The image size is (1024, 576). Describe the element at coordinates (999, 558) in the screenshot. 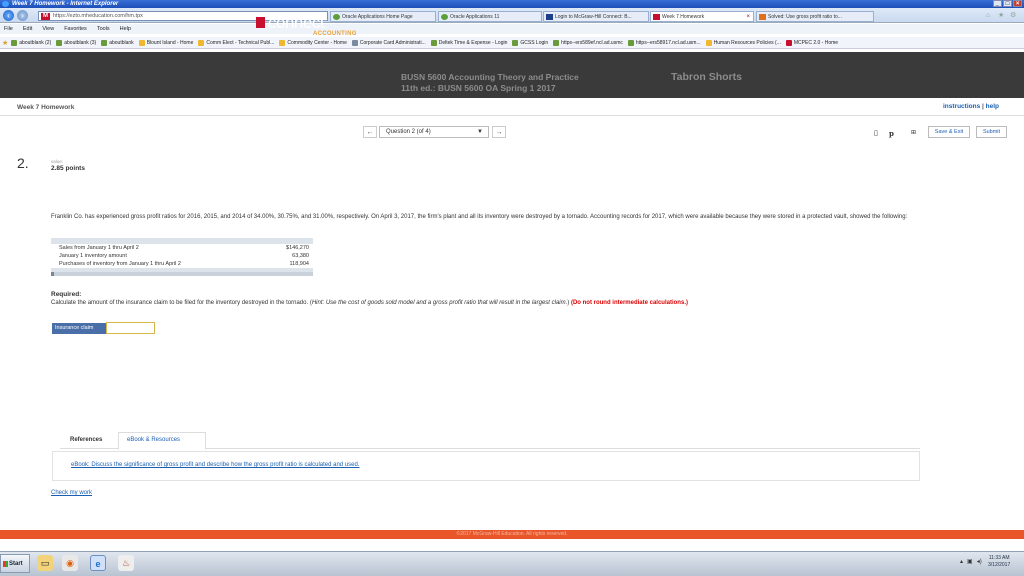

I see `clock-time: 11:33 AM` at that location.